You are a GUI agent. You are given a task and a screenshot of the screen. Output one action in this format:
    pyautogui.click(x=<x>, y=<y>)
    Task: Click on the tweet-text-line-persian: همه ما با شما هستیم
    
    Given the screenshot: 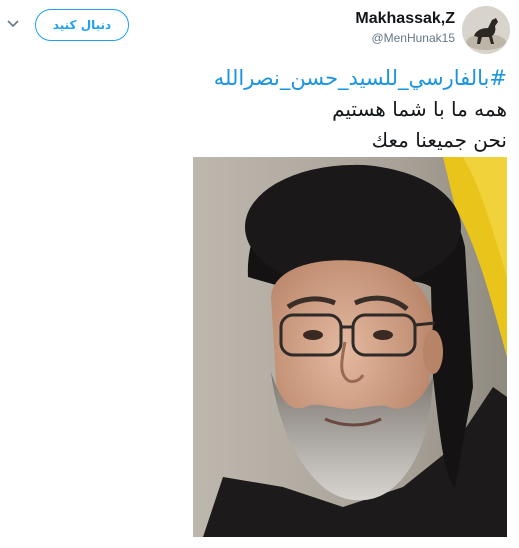 What is the action you would take?
    pyautogui.click(x=419, y=109)
    